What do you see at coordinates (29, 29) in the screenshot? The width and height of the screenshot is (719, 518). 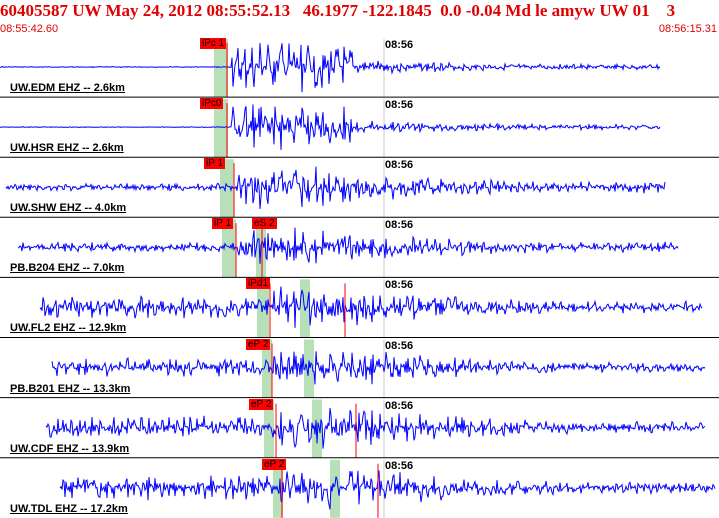 I see `start-time: 08:55:42.60` at bounding box center [29, 29].